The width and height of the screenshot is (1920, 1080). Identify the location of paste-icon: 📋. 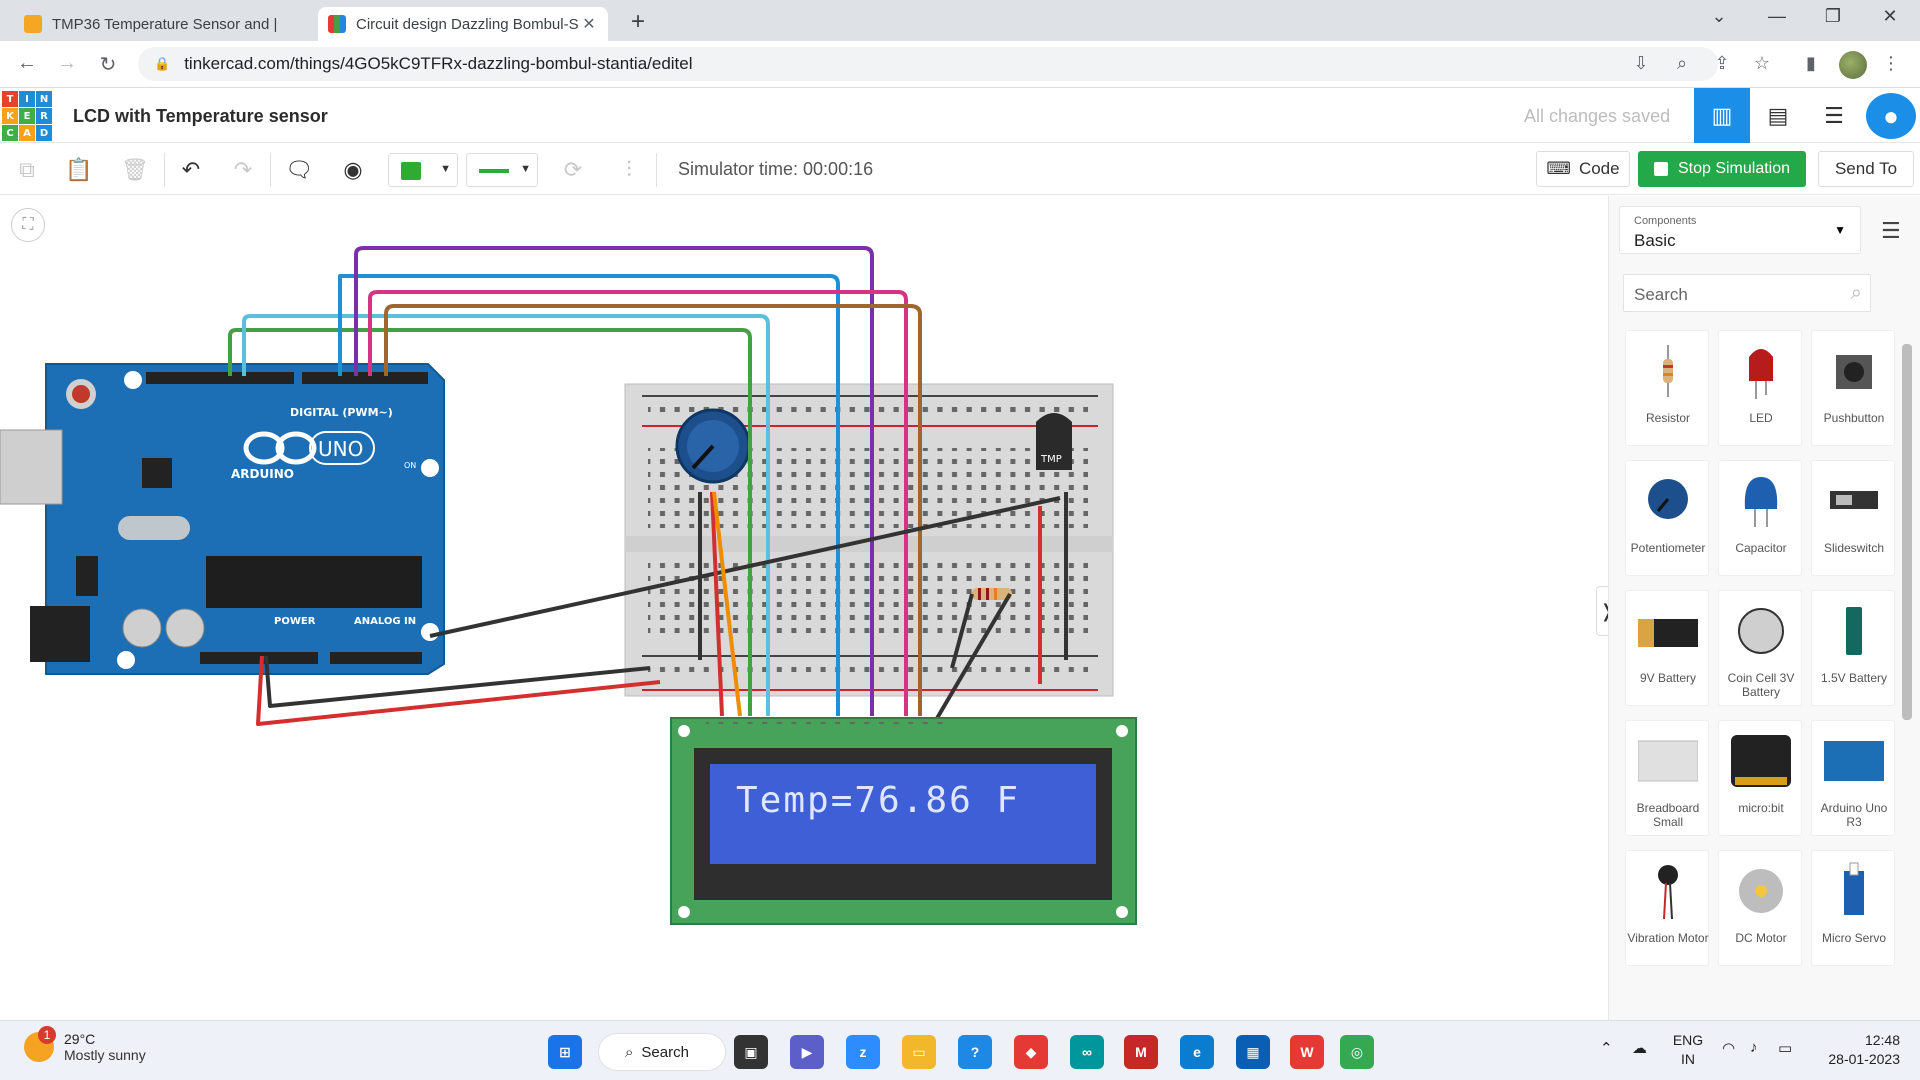
(79, 170).